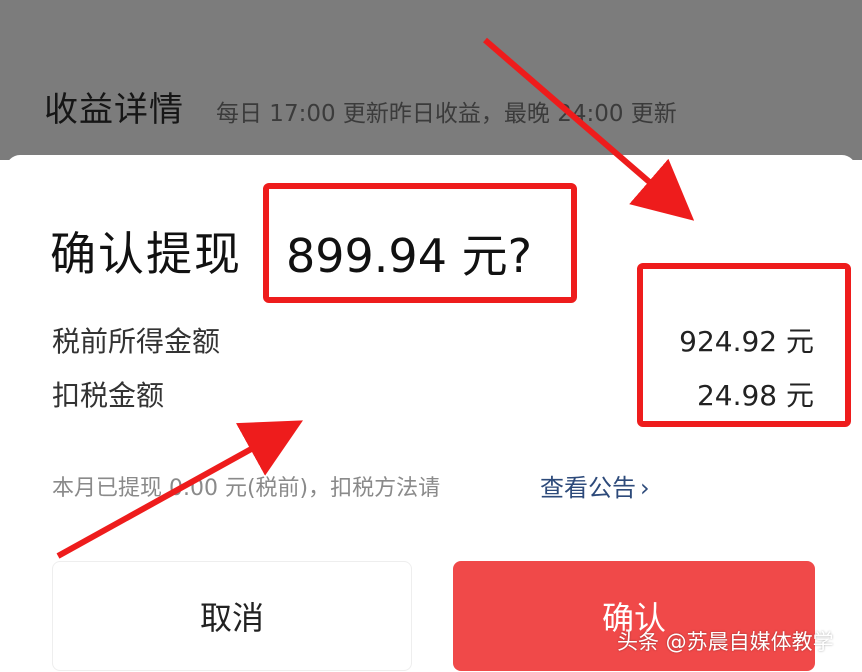  What do you see at coordinates (108, 395) in the screenshot?
I see `tax-amount-label: 扣税金额` at bounding box center [108, 395].